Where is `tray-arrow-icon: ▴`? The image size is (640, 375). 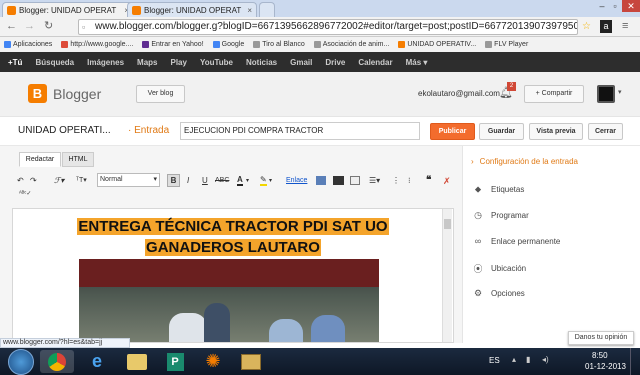 tray-arrow-icon: ▴ is located at coordinates (514, 359).